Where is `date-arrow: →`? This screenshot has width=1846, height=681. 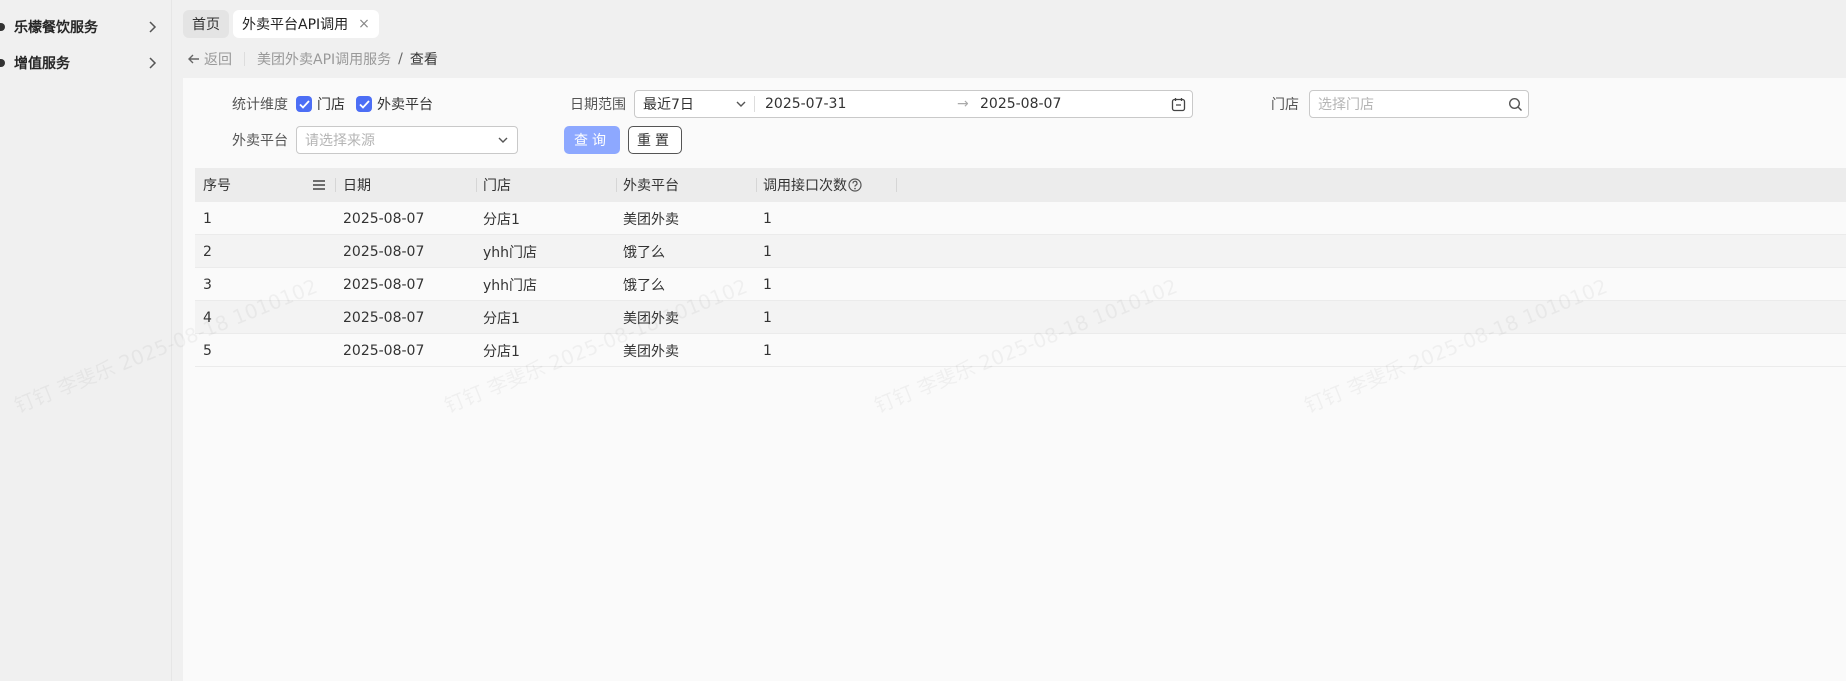
date-arrow: → is located at coordinates (963, 104).